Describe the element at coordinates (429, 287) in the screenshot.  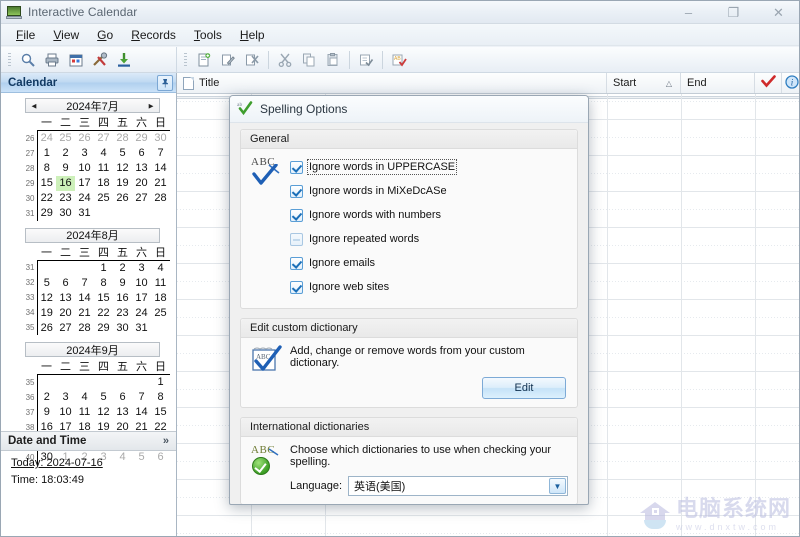
I see `option-ignore-websites: Ignore web sites` at that location.